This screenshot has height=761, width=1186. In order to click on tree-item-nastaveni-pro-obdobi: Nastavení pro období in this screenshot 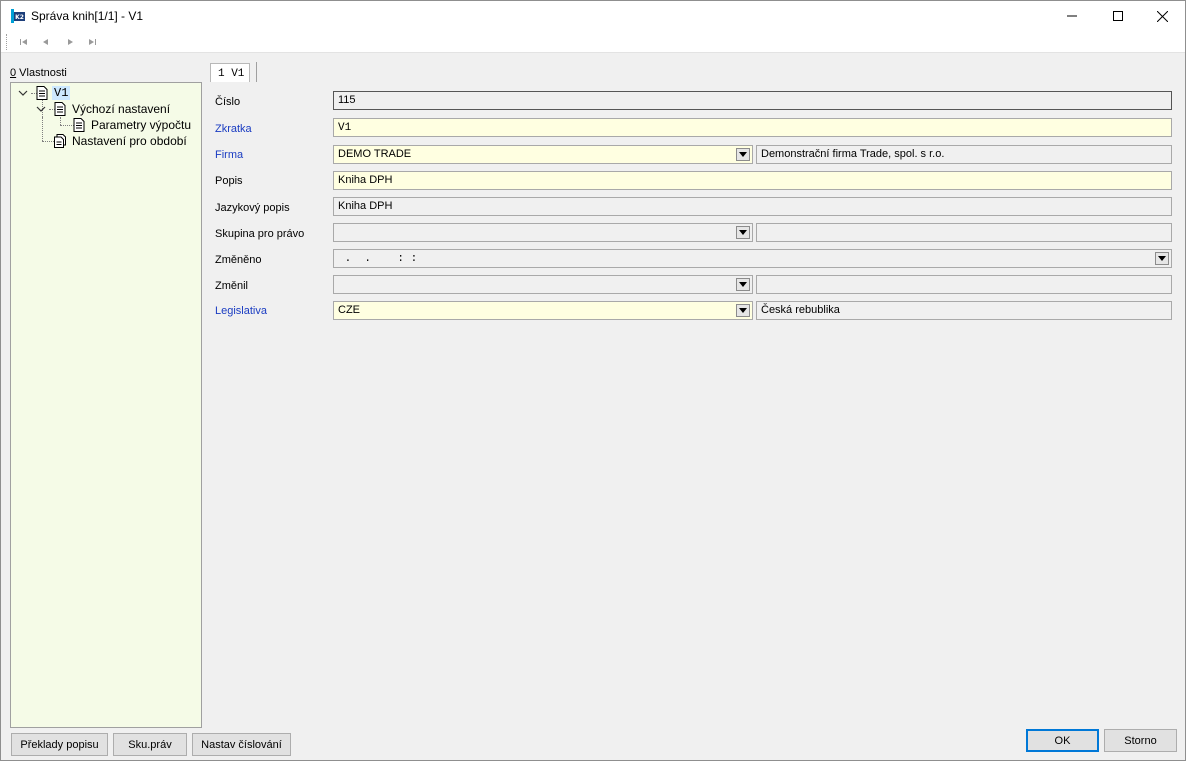, I will do `click(121, 141)`.